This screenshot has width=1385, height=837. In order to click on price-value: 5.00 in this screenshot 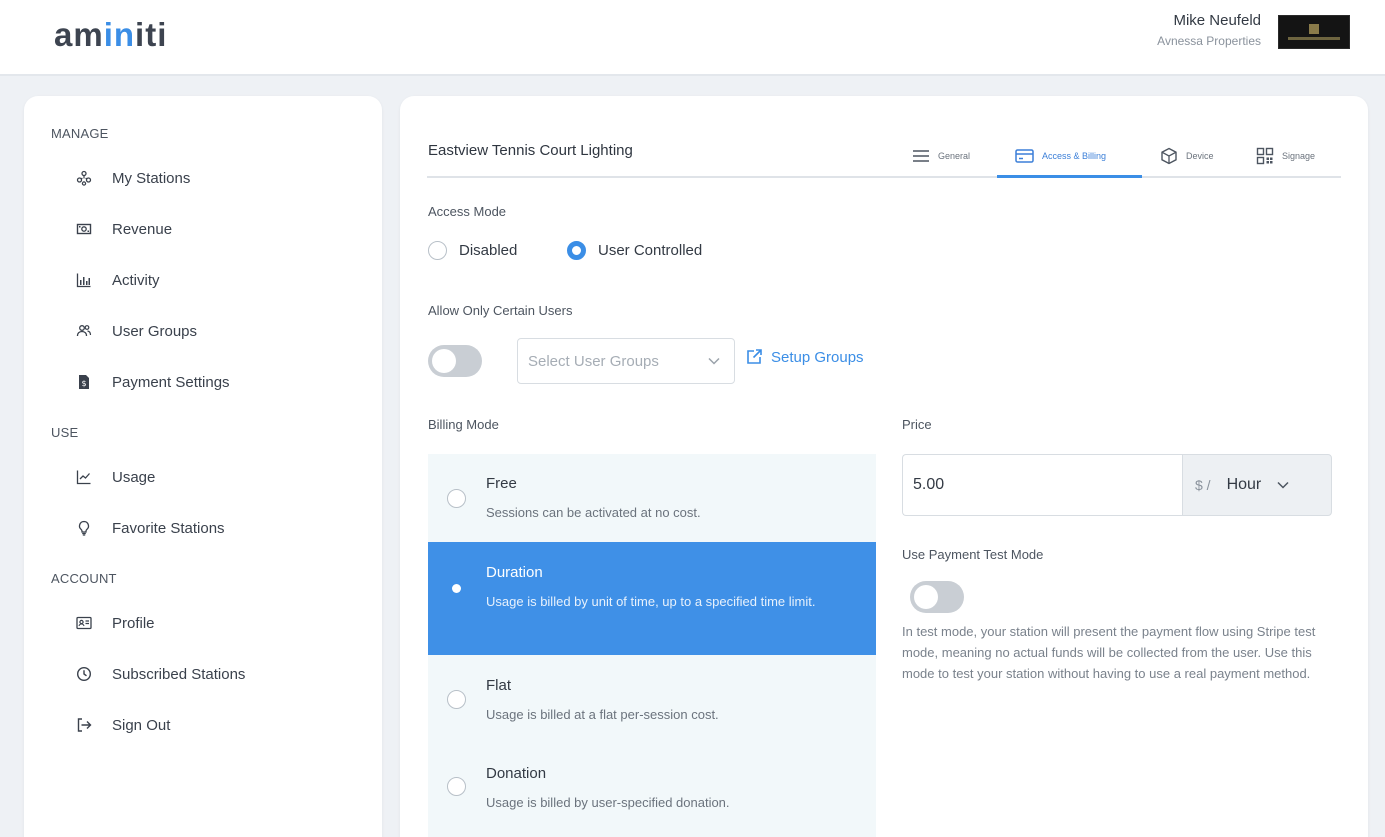, I will do `click(929, 484)`.